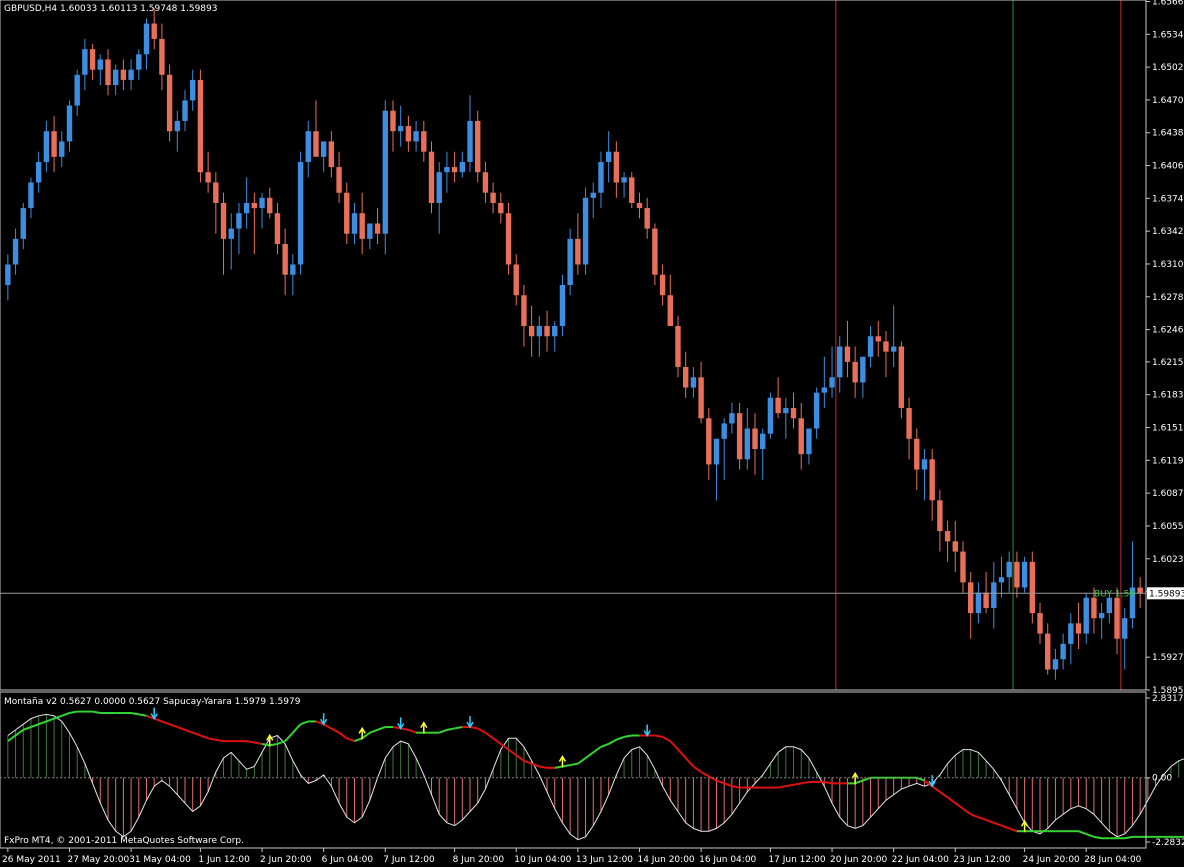  Describe the element at coordinates (1168, 35) in the screenshot. I see `price-tick-label: 1.65345` at that location.